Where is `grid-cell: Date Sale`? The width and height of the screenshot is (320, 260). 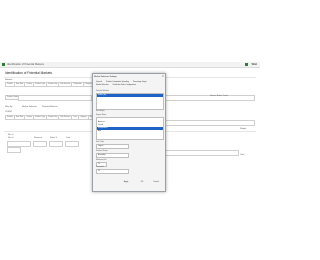 grid-cell: Date Sale is located at coordinates (20, 117).